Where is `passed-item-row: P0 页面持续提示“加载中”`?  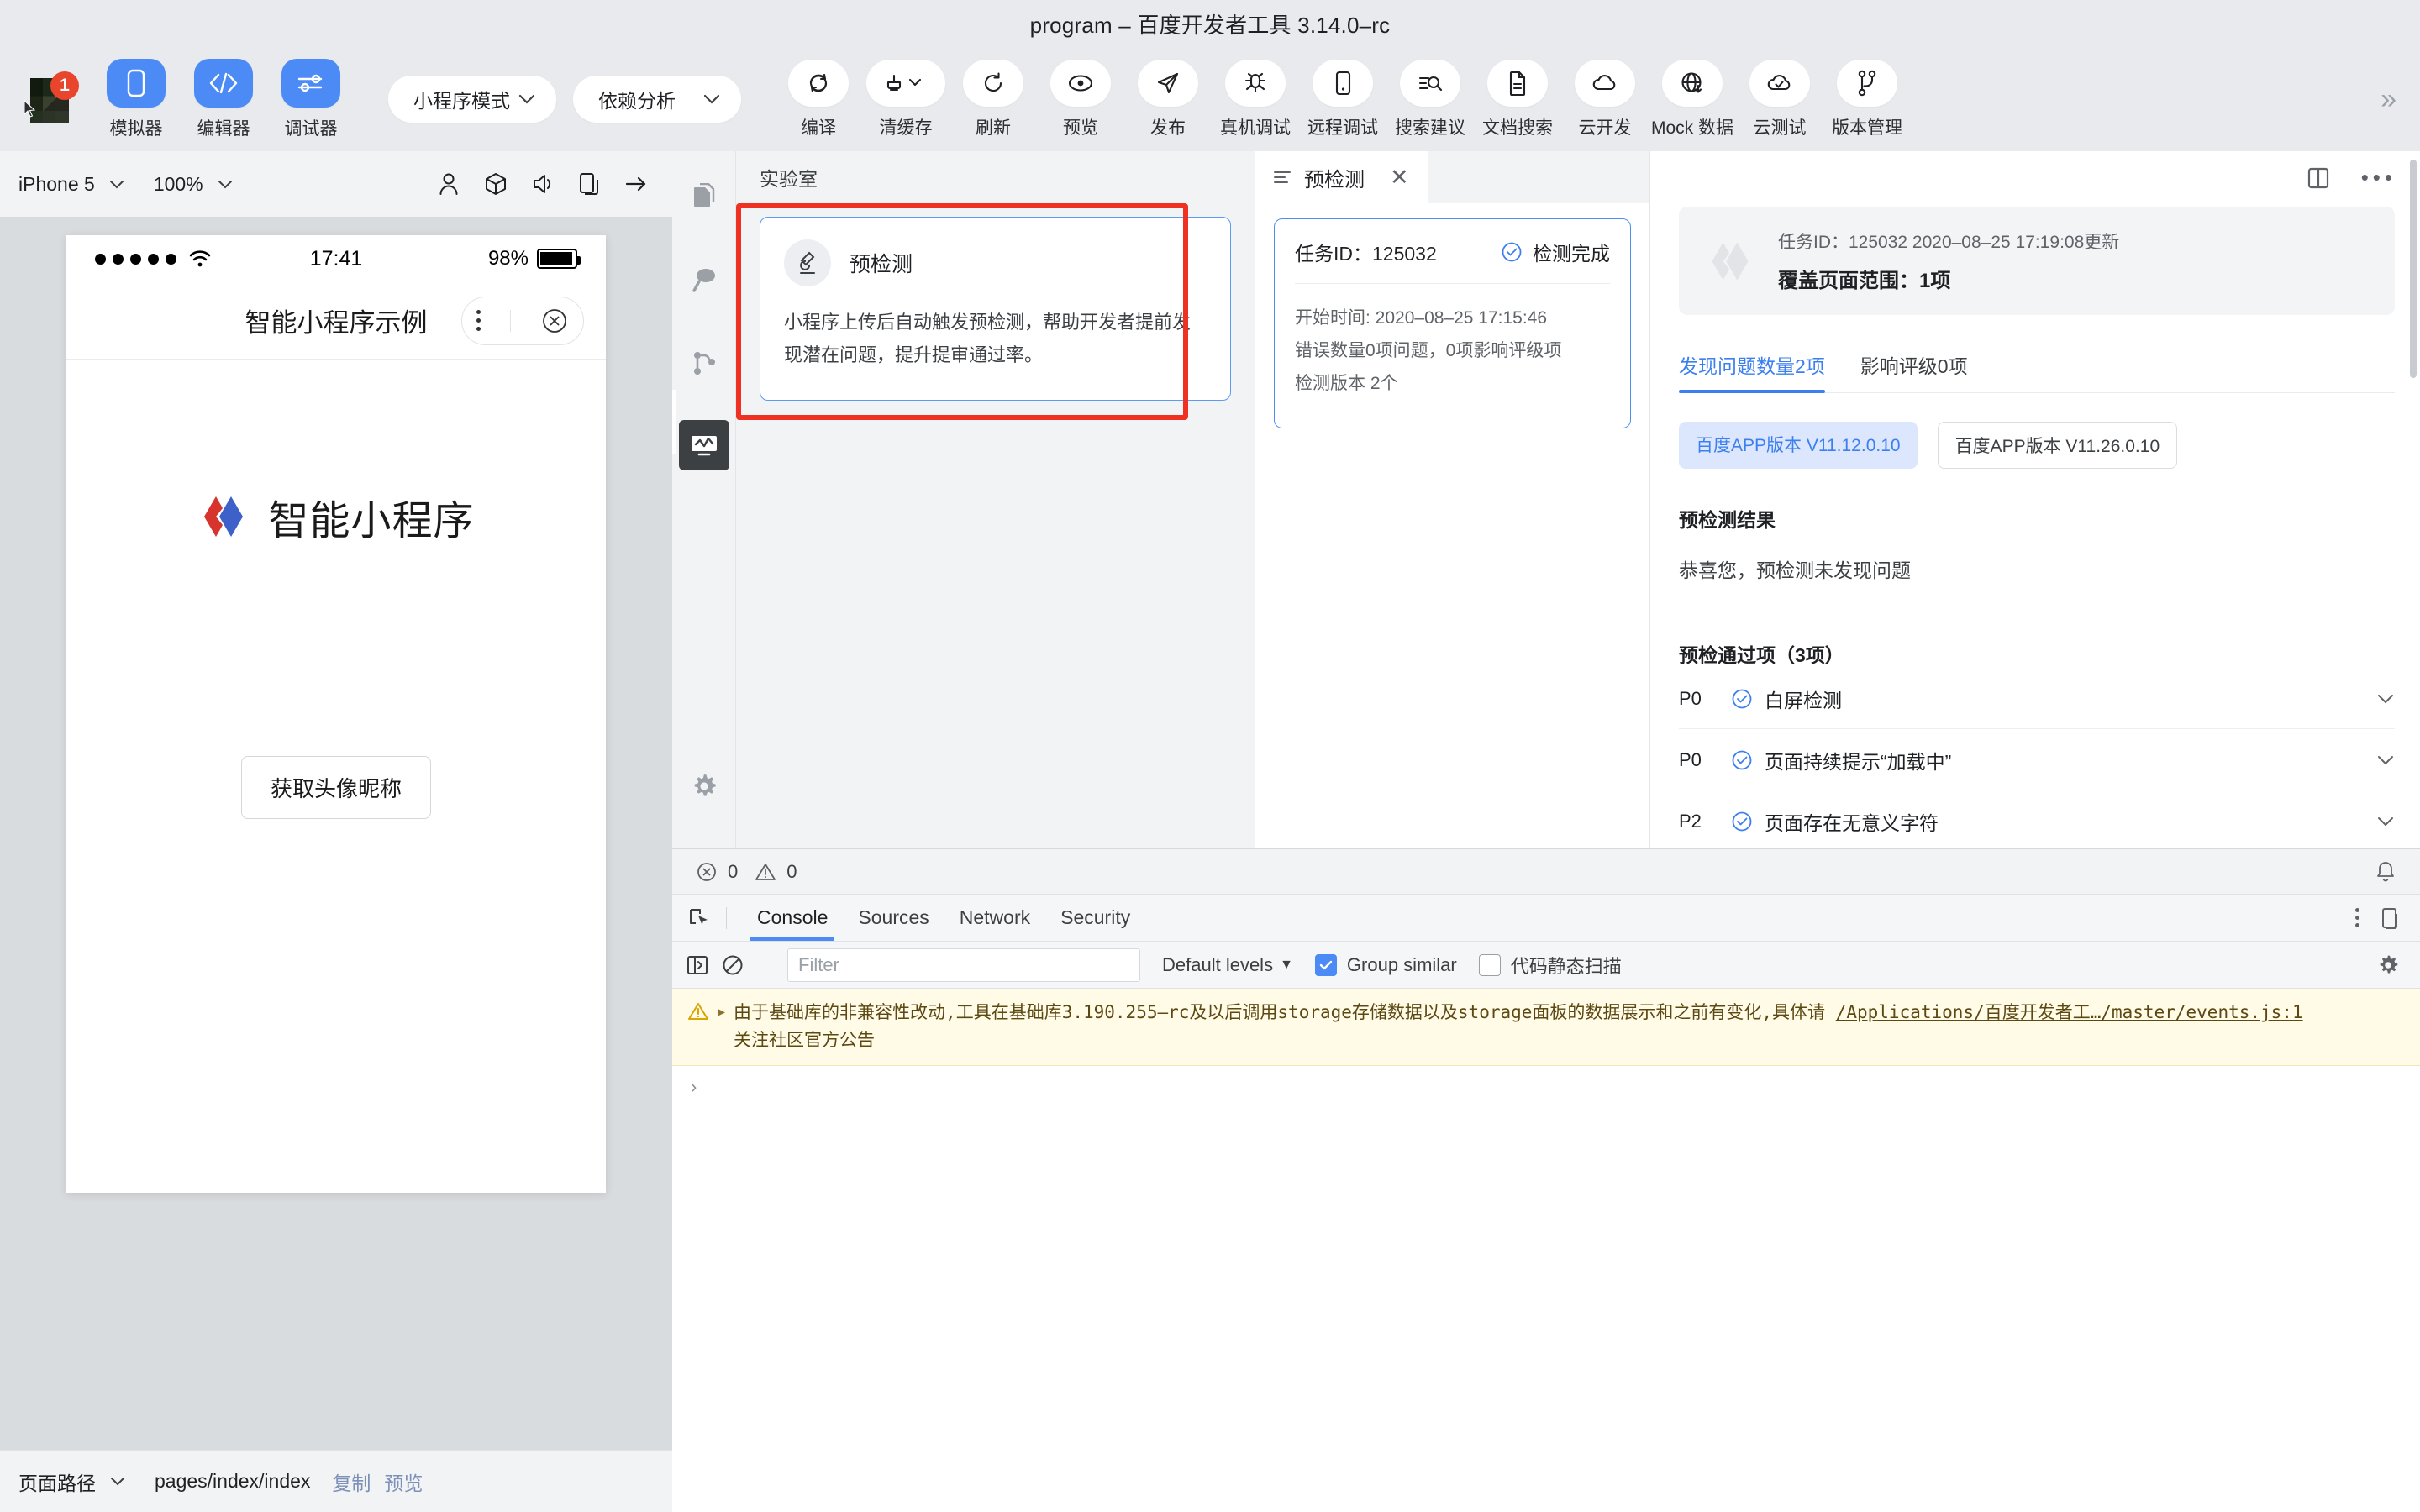
passed-item-row: P0 页面持续提示“加载中” is located at coordinates (2037, 759).